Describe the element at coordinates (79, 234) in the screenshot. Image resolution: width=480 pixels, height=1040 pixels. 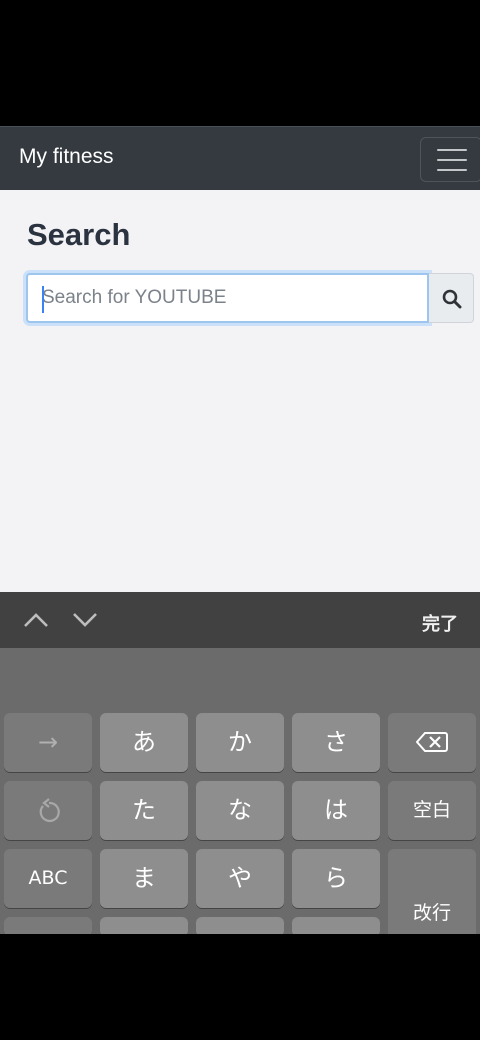
I see `page-title: Search` at that location.